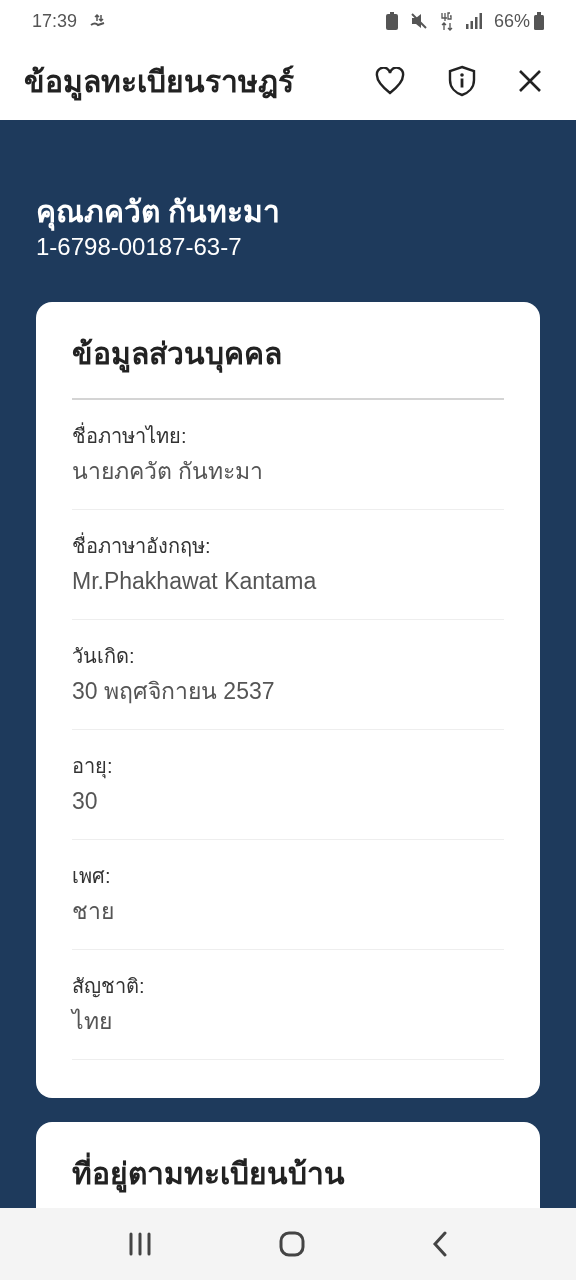  I want to click on shield-info-icon, so click(462, 81).